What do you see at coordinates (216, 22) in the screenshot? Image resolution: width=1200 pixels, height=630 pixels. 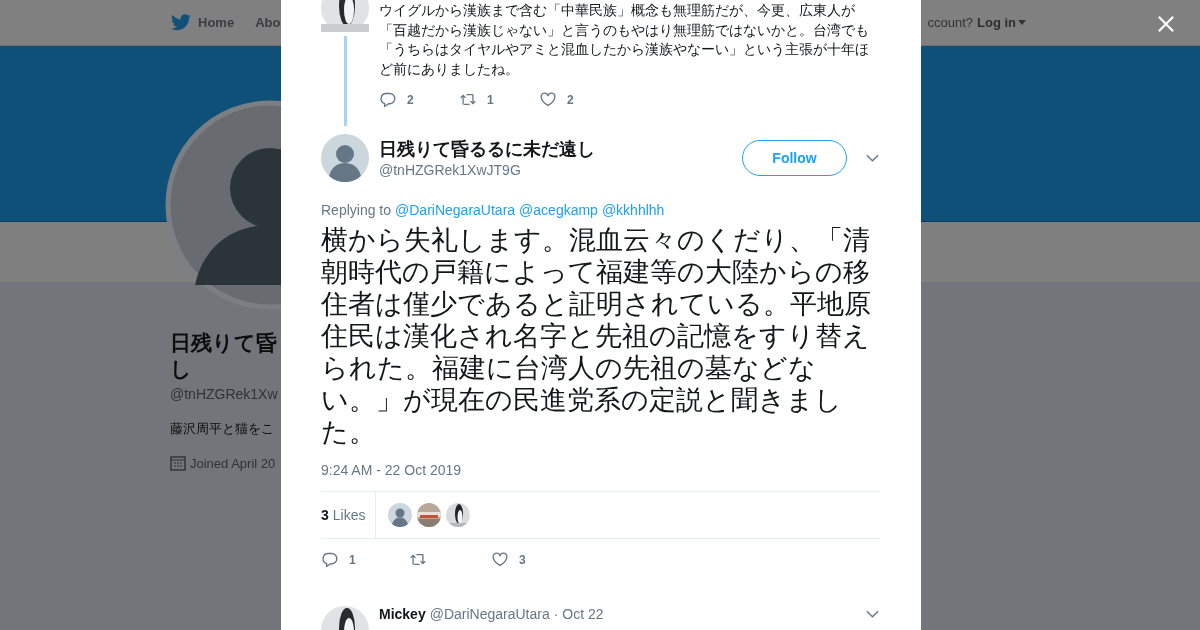 I see `home-link: Home` at bounding box center [216, 22].